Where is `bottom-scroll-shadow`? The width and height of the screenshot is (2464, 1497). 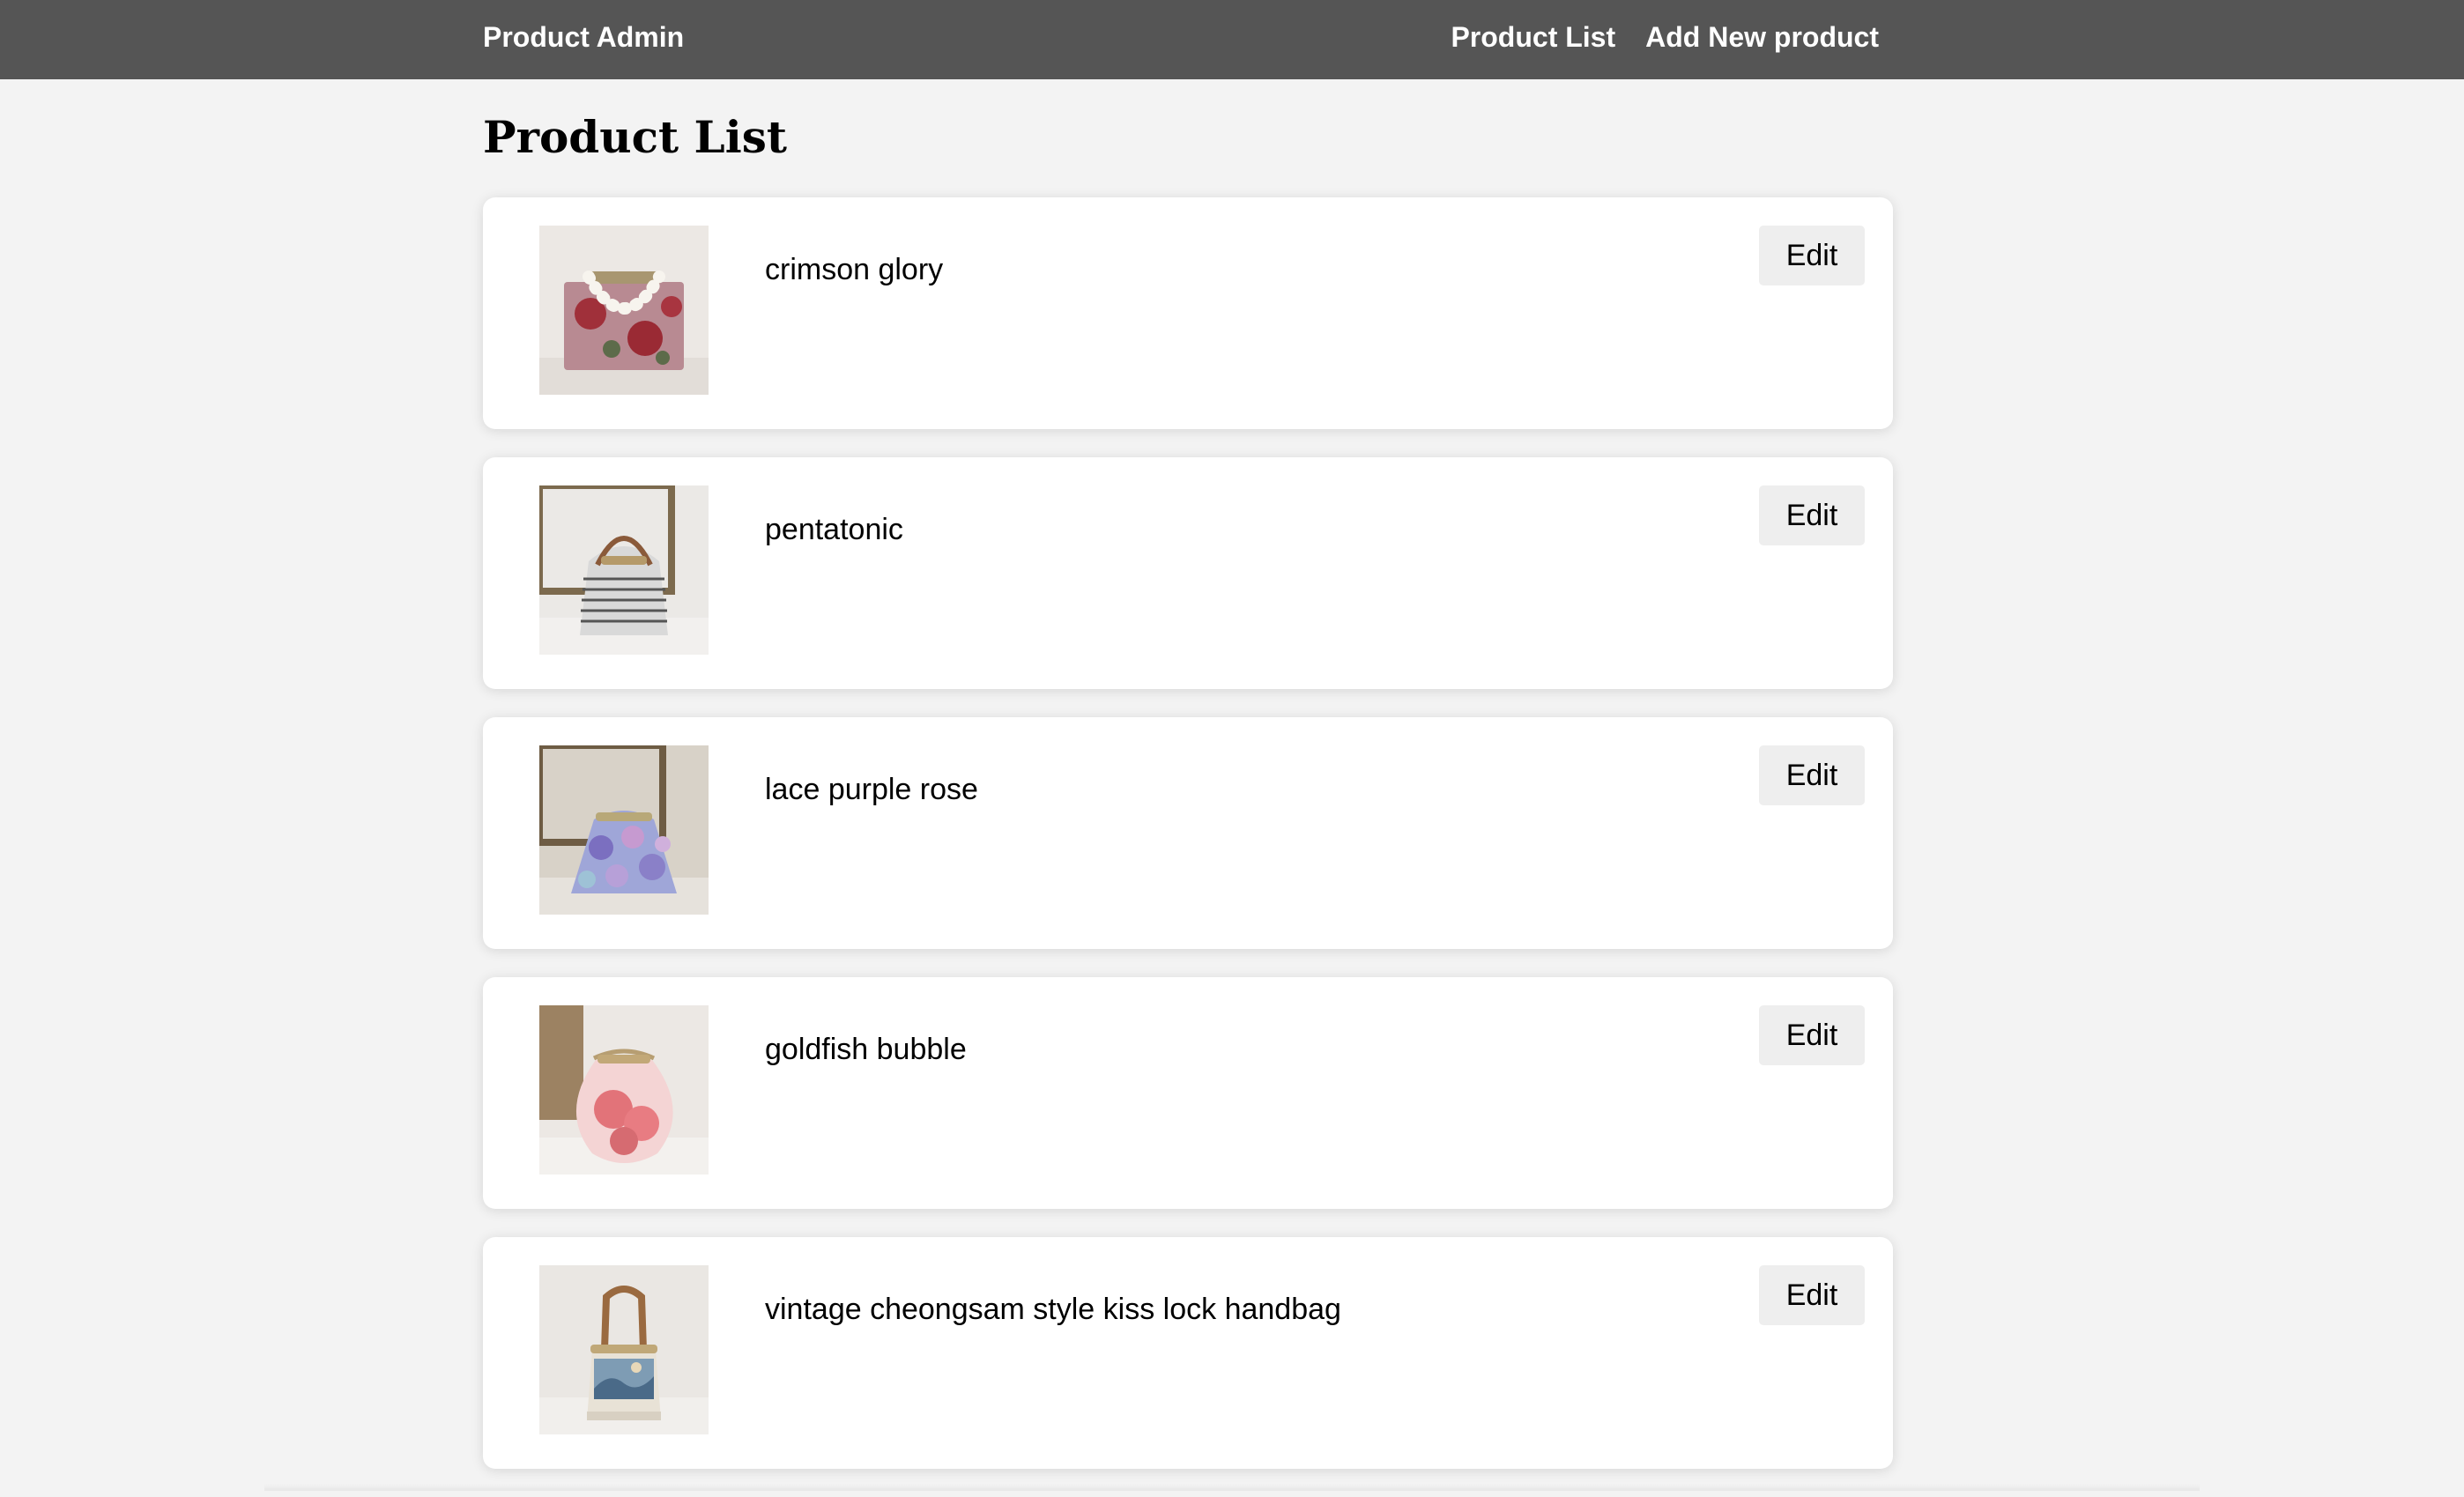
bottom-scroll-shadow is located at coordinates (1232, 1488).